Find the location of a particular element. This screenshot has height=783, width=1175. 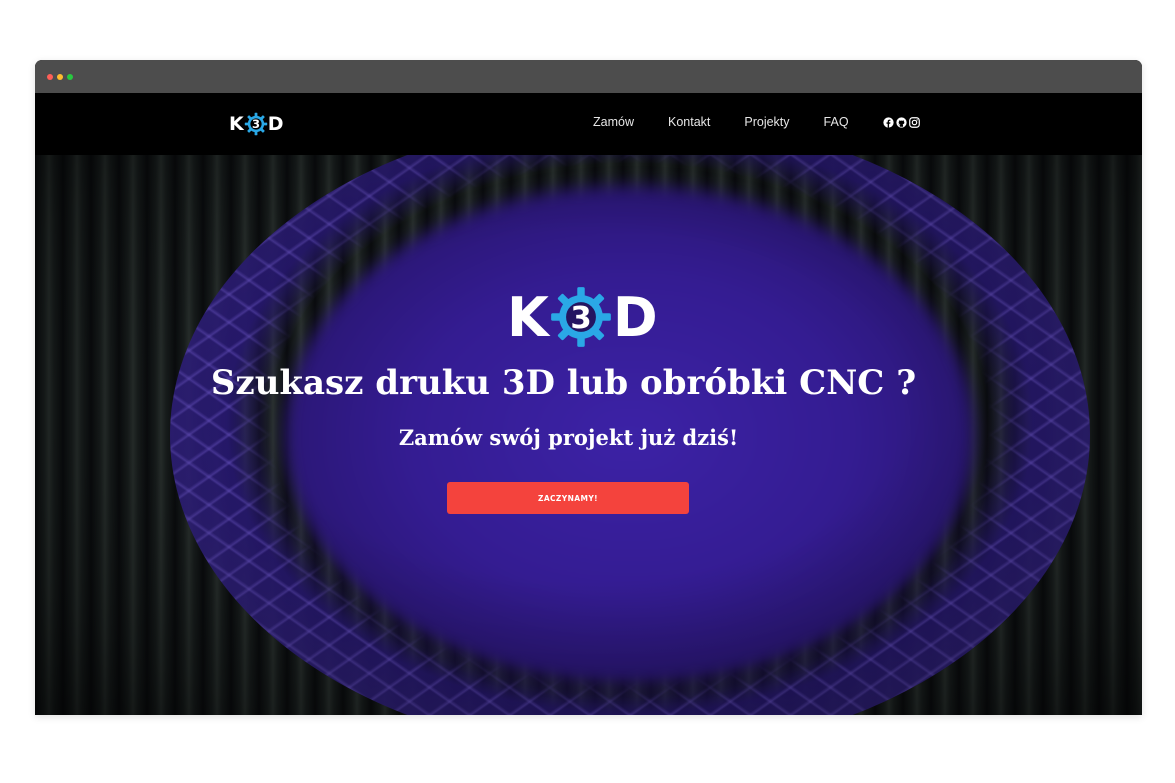

nav-logo: K 3 D is located at coordinates (256, 124).